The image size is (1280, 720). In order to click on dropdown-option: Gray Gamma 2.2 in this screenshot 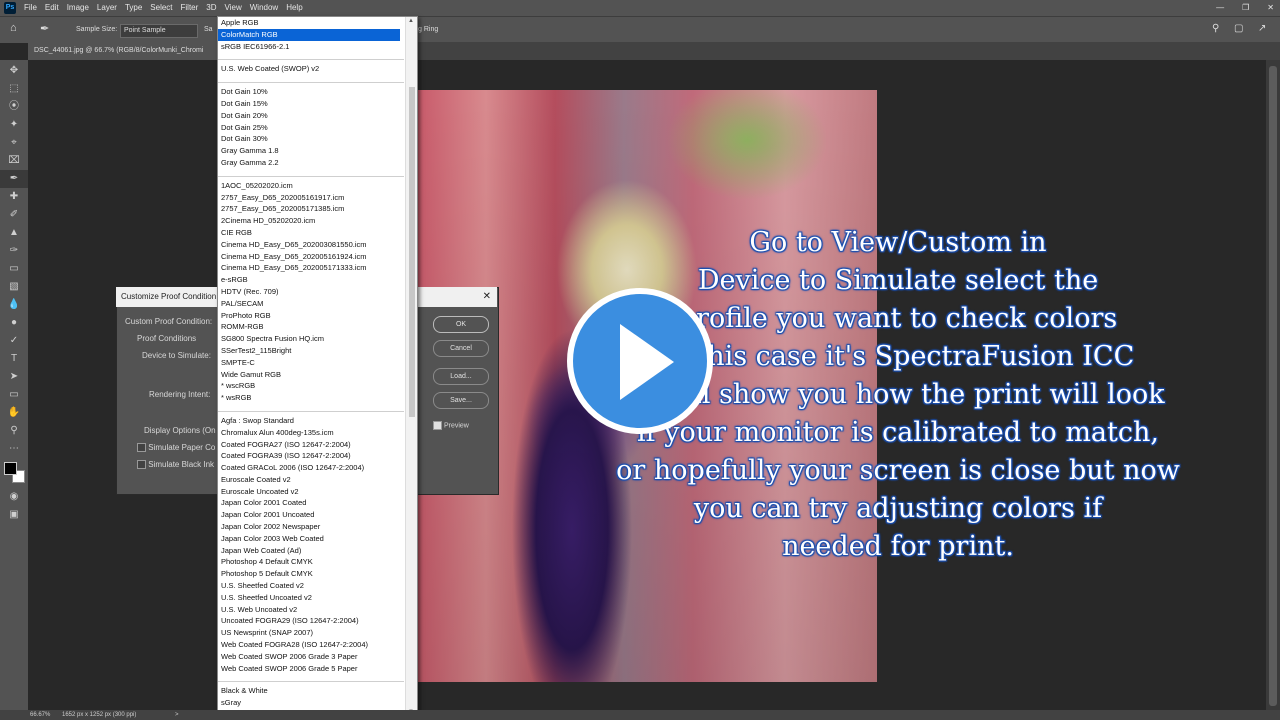, I will do `click(309, 163)`.